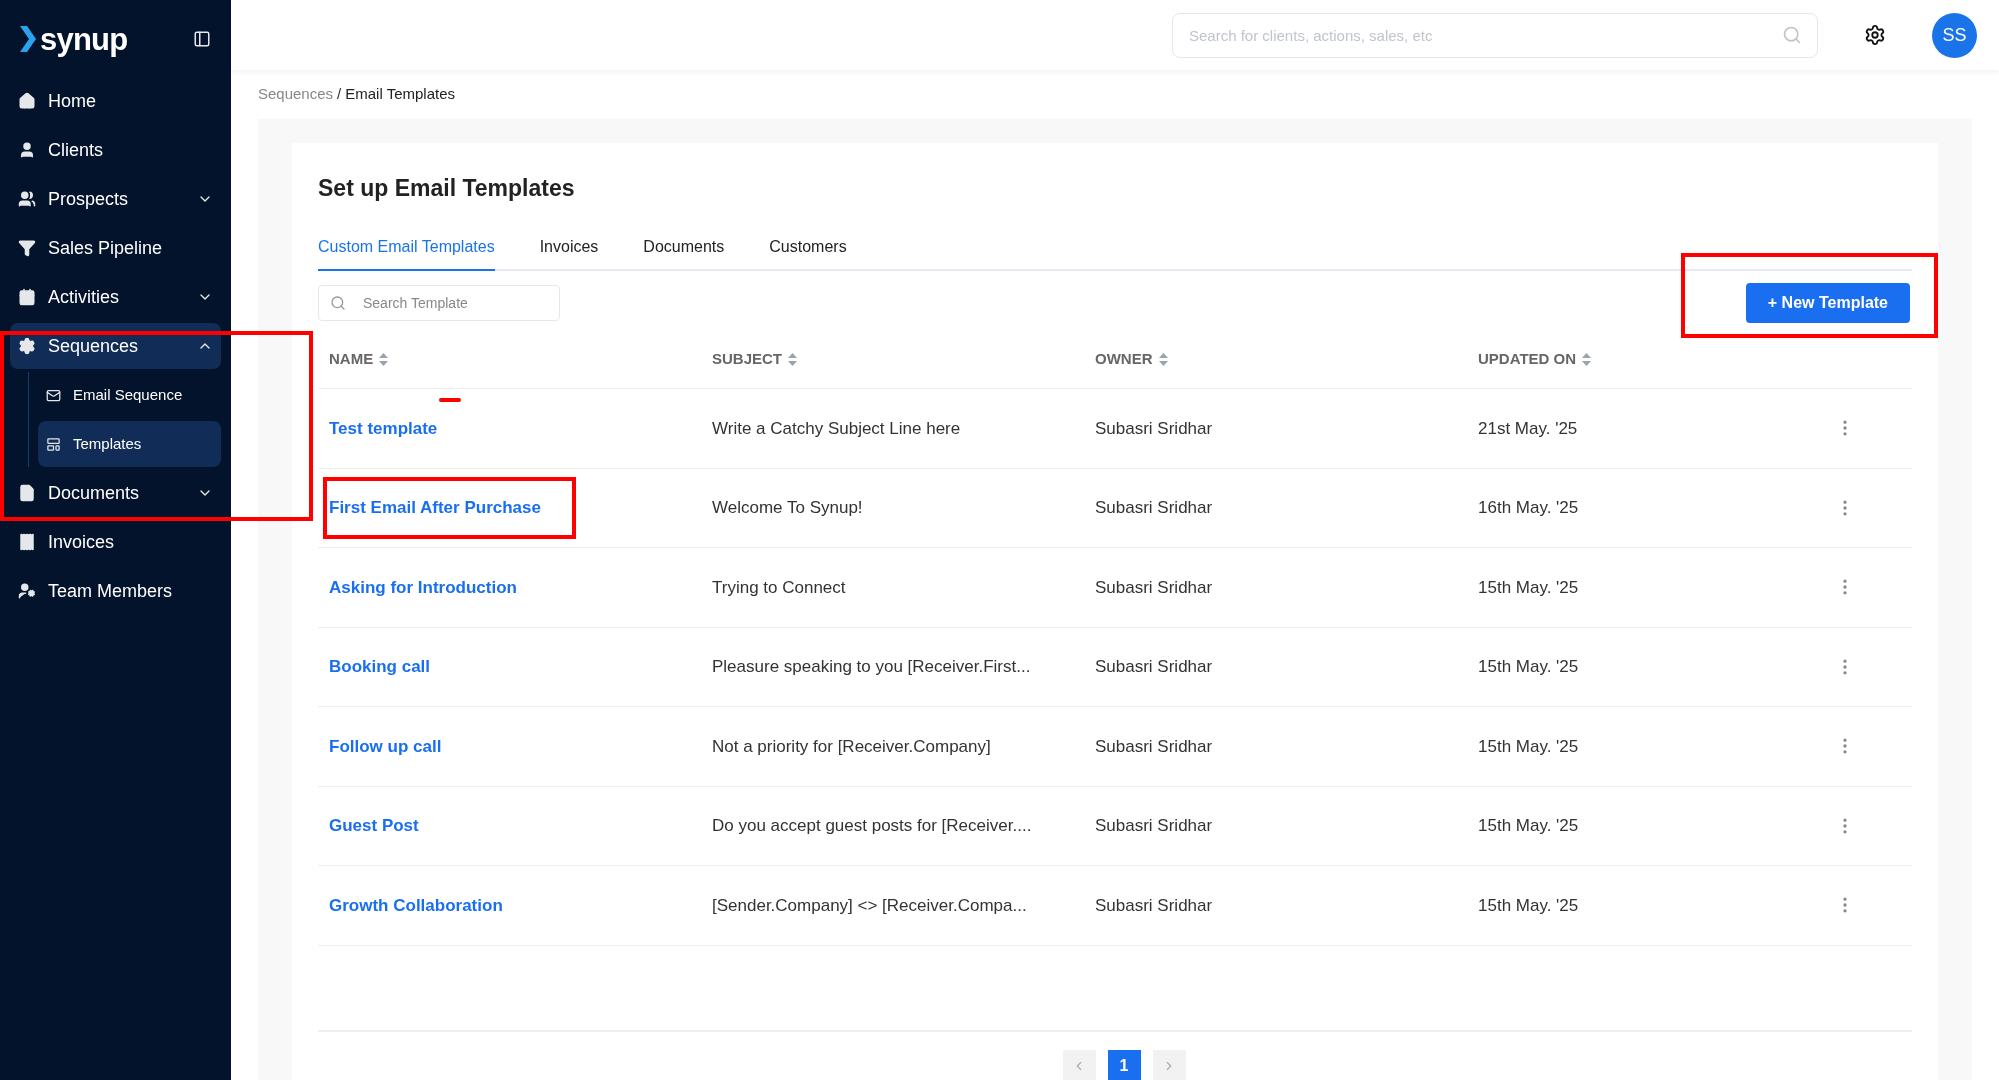 This screenshot has height=1080, width=1999. Describe the element at coordinates (115, 199) in the screenshot. I see `sidebar-item: Prospects` at that location.